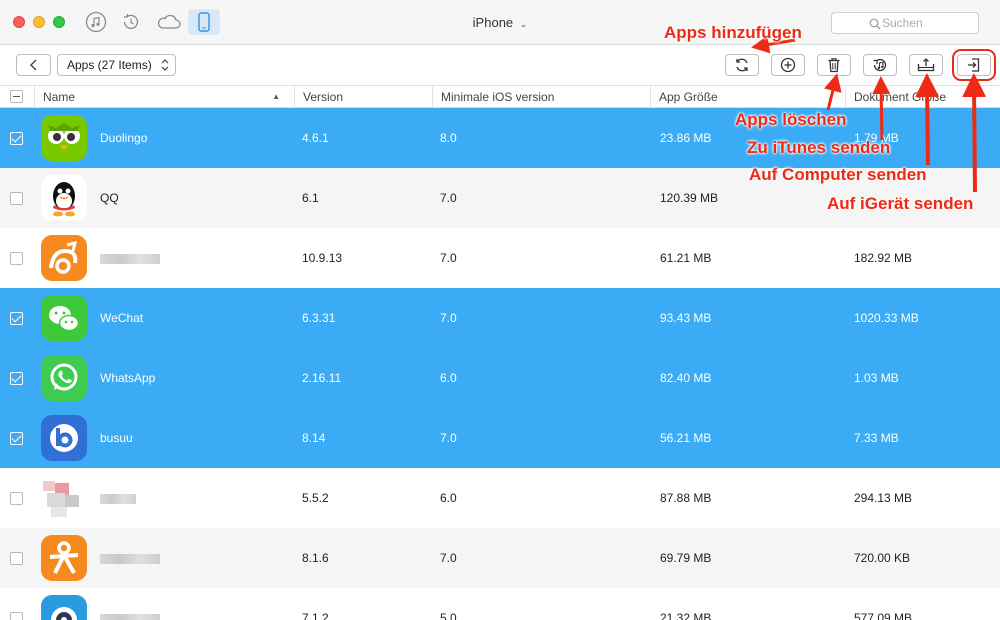  I want to click on table-row: busuu 8.14 7.0 56.21 MB 7.33 MB, so click(500, 438).